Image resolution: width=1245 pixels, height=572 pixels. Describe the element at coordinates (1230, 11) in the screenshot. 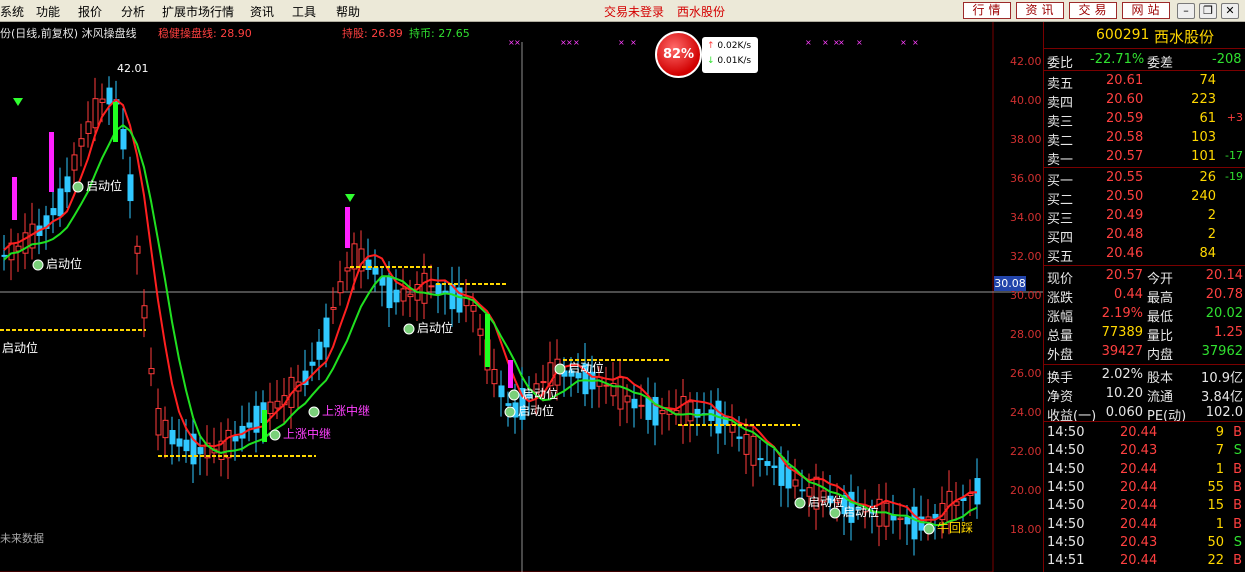

I see `close-icon: ✕` at that location.